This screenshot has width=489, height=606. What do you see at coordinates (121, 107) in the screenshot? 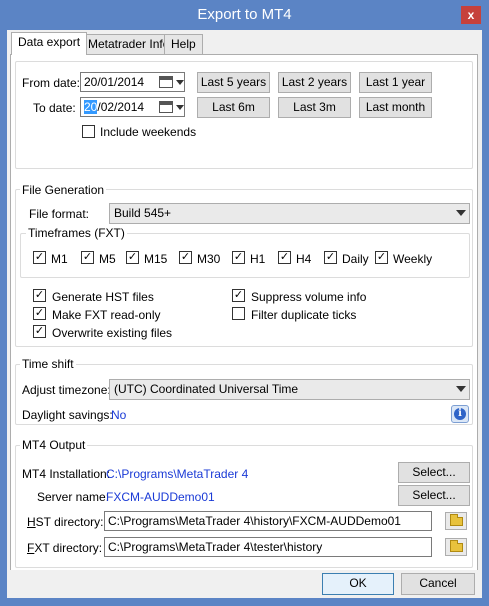
I see `to-date-value-rest: /02/2014` at bounding box center [121, 107].